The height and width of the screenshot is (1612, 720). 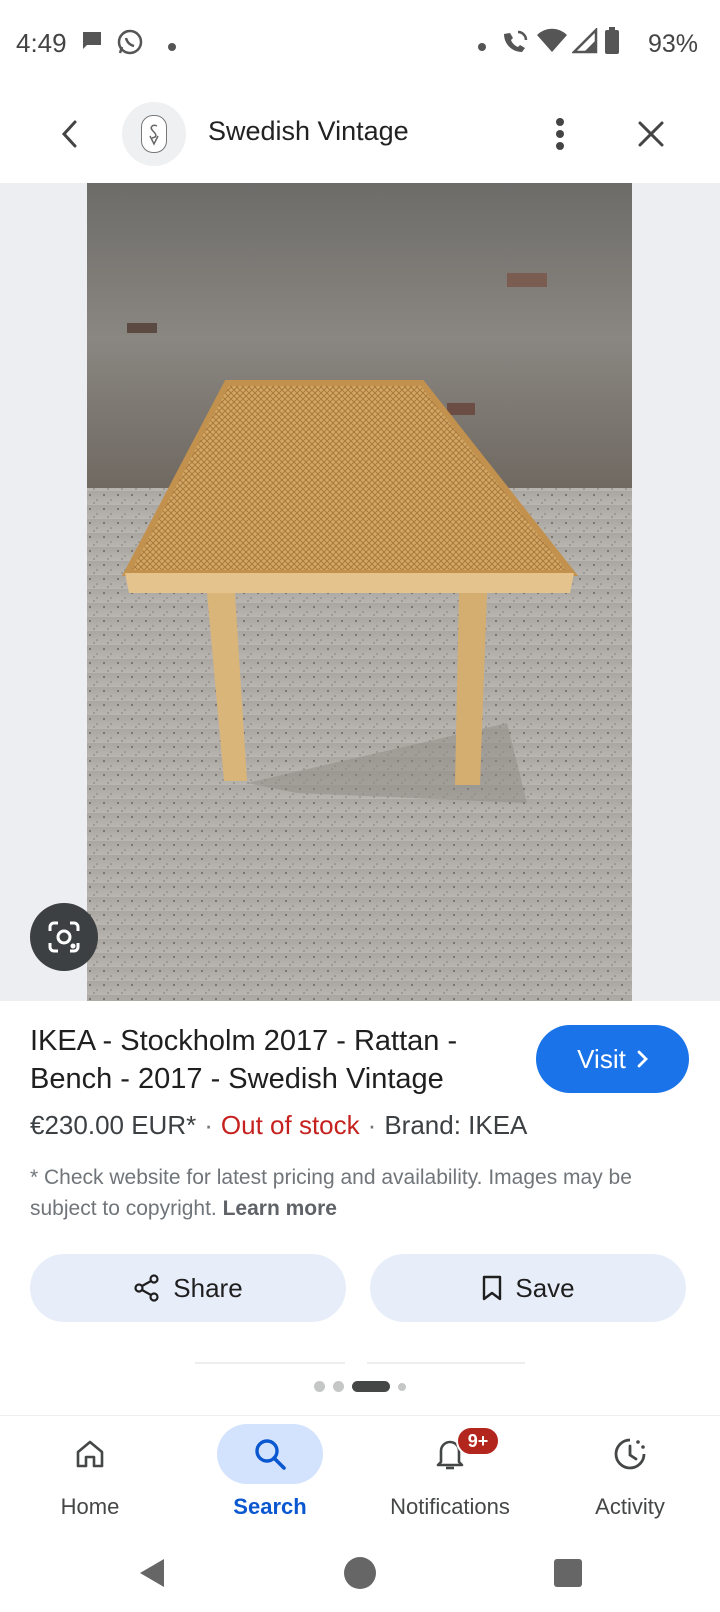 I want to click on wifi-calling-icon, so click(x=515, y=44).